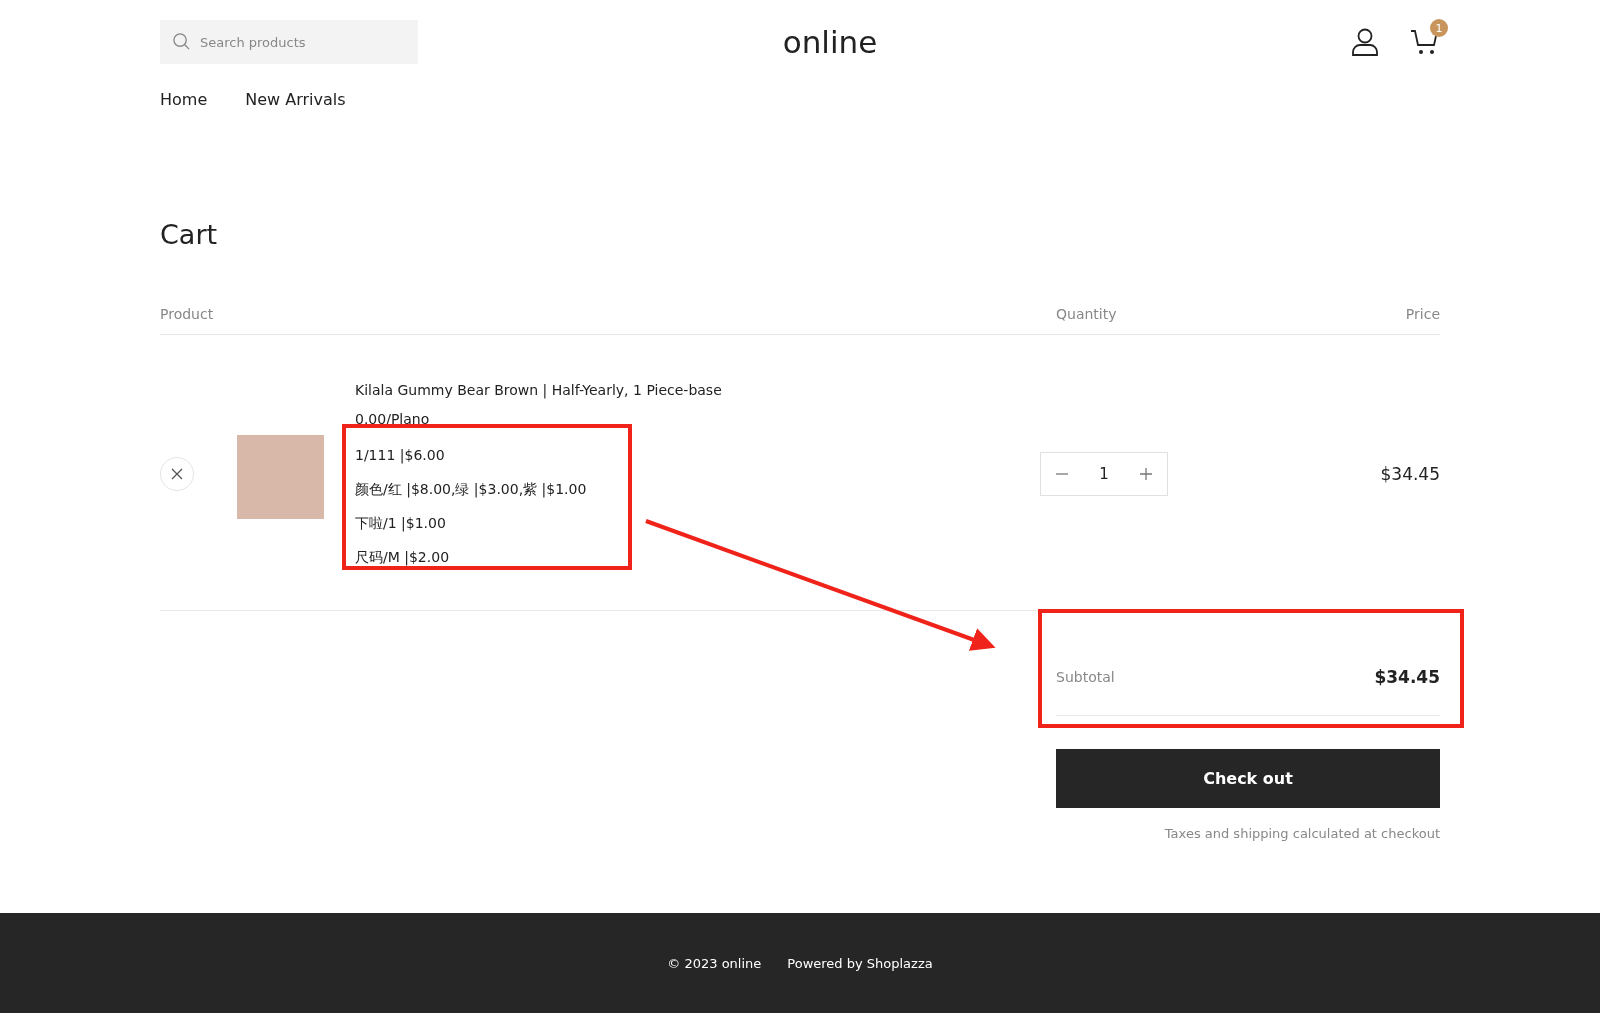  What do you see at coordinates (289, 42) in the screenshot?
I see `search-field: Search products` at bounding box center [289, 42].